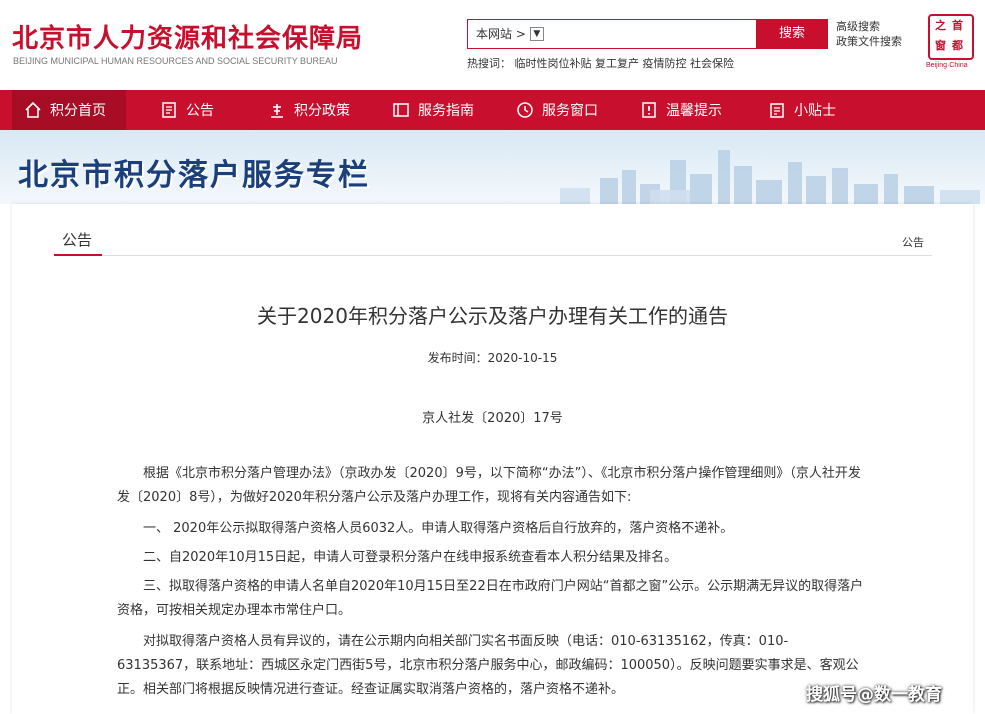  I want to click on watermark: 搜狐号@数一教育, so click(874, 695).